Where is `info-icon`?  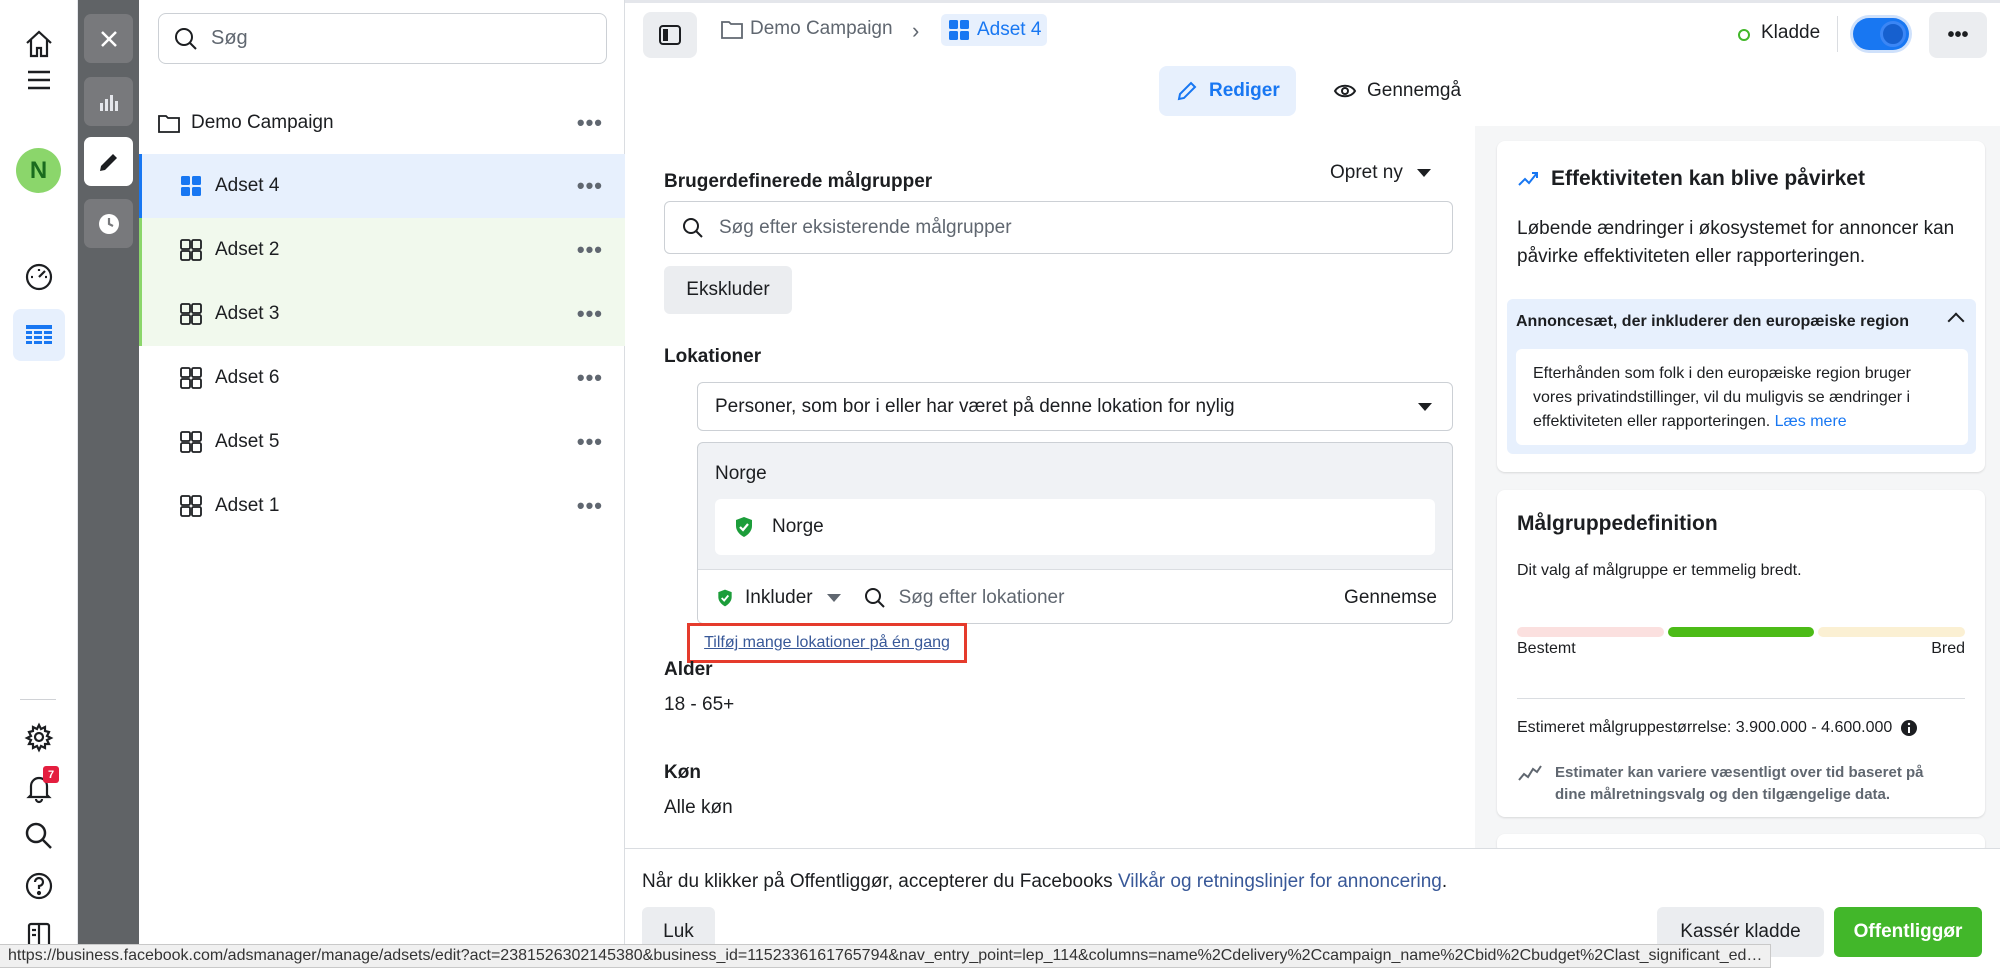
info-icon is located at coordinates (1909, 728).